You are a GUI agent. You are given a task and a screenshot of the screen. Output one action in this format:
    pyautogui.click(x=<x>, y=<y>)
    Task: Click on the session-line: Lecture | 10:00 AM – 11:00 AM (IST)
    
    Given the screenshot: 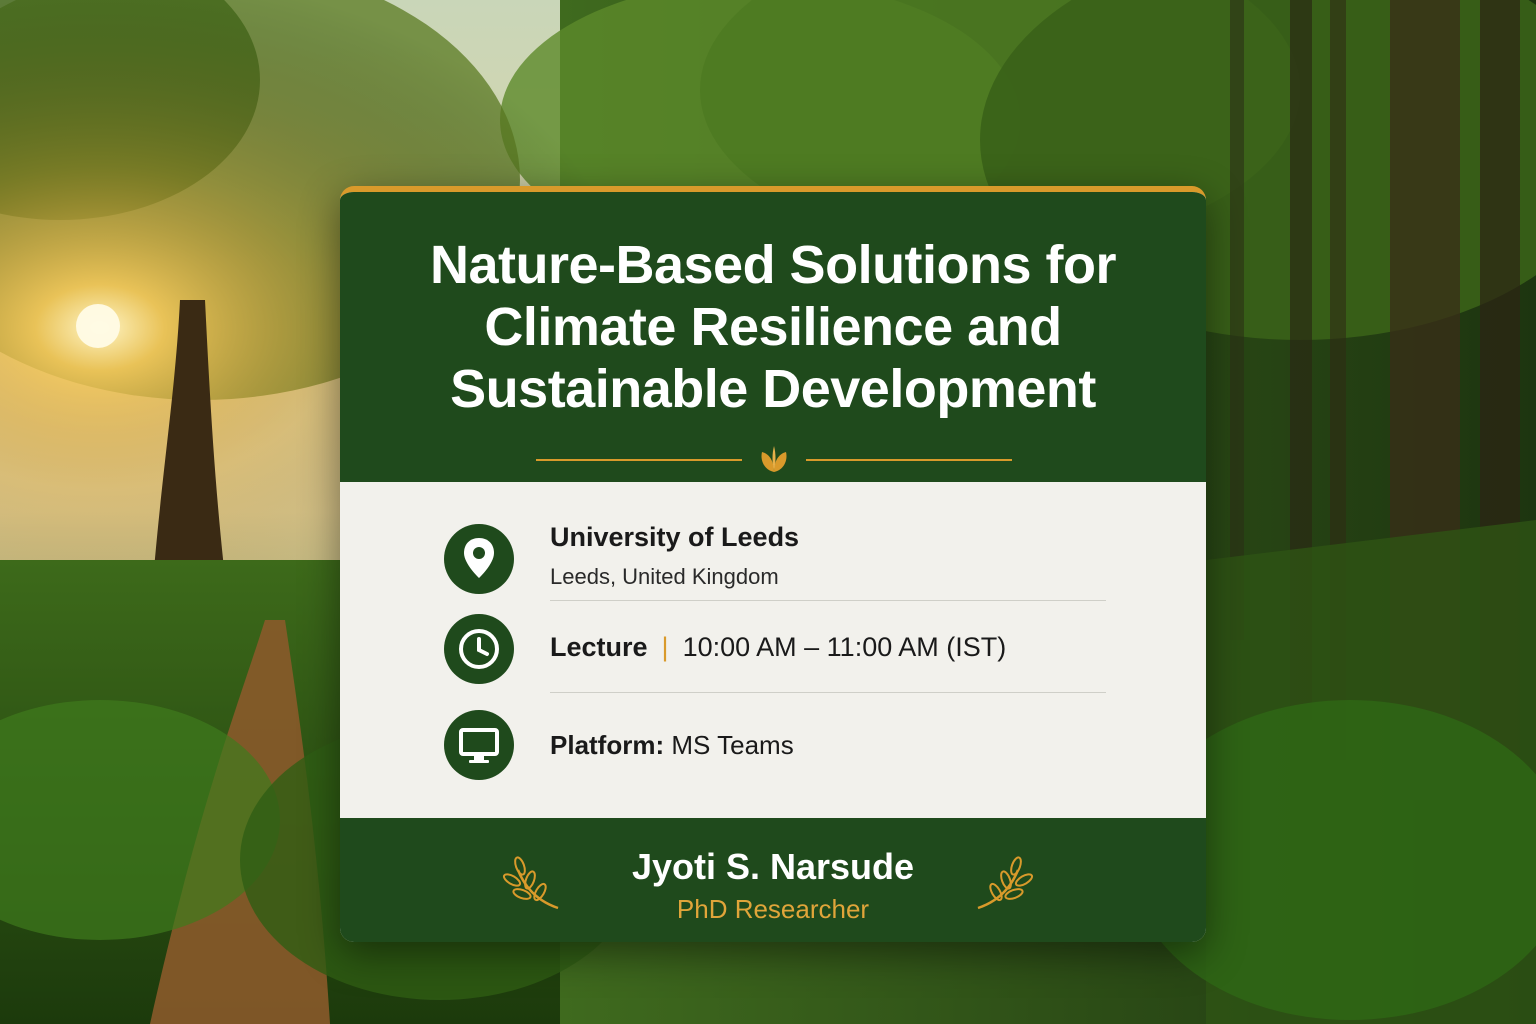 What is the action you would take?
    pyautogui.click(x=778, y=647)
    